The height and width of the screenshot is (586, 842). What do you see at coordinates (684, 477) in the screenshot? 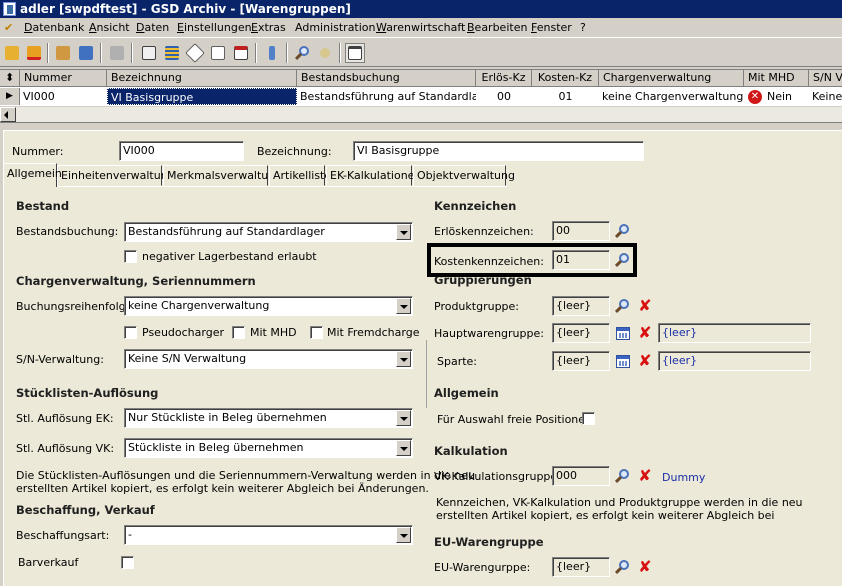
I see `vk-kalkulation-name: Dummy` at bounding box center [684, 477].